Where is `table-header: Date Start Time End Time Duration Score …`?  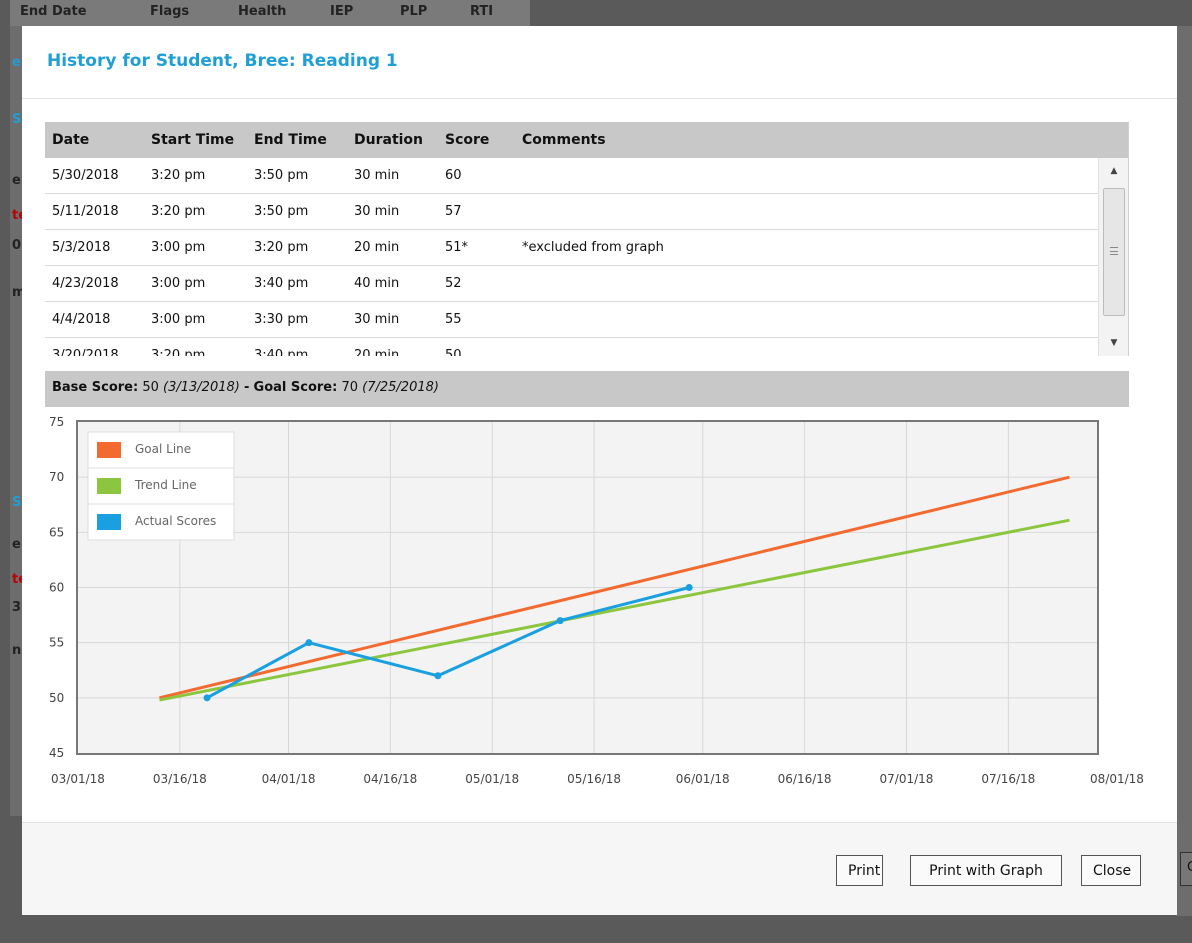
table-header: Date Start Time End Time Duration Score … is located at coordinates (586, 140).